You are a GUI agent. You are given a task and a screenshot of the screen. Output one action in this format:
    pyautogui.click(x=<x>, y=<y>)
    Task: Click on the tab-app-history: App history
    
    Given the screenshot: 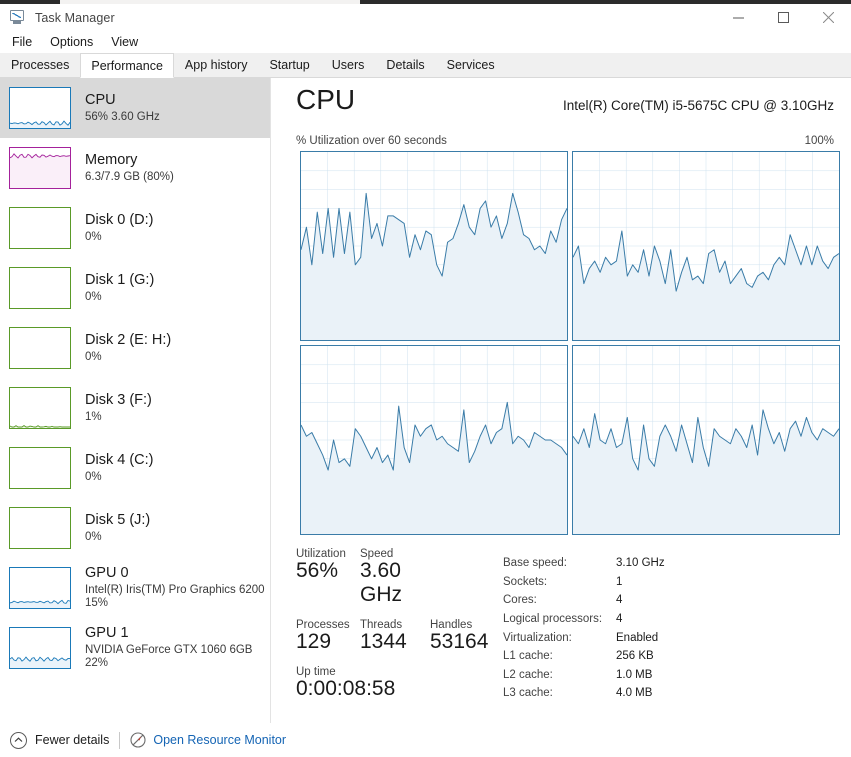 What is the action you would take?
    pyautogui.click(x=216, y=65)
    